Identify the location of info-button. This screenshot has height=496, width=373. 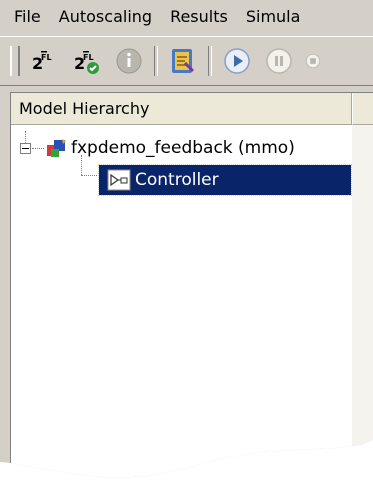
(129, 61).